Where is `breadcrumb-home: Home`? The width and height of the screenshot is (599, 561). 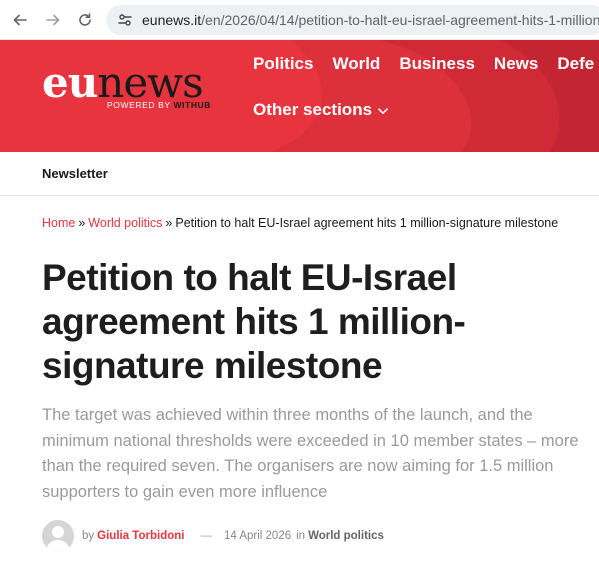
breadcrumb-home: Home is located at coordinates (58, 223).